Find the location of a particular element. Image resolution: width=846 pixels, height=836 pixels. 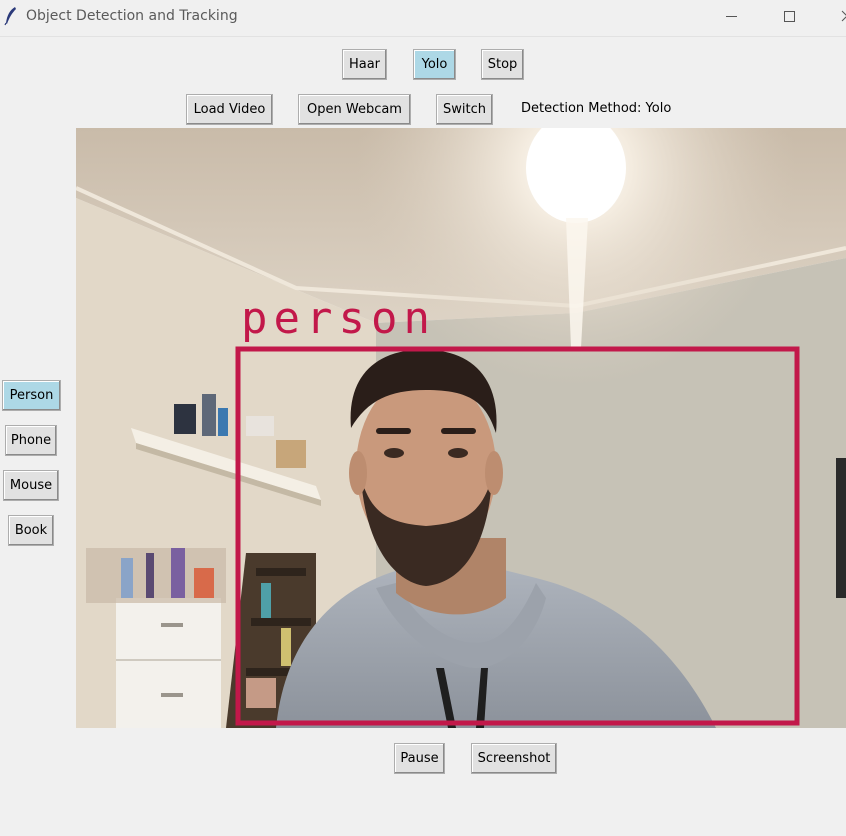

load-video-button: Load Video is located at coordinates (229, 109).